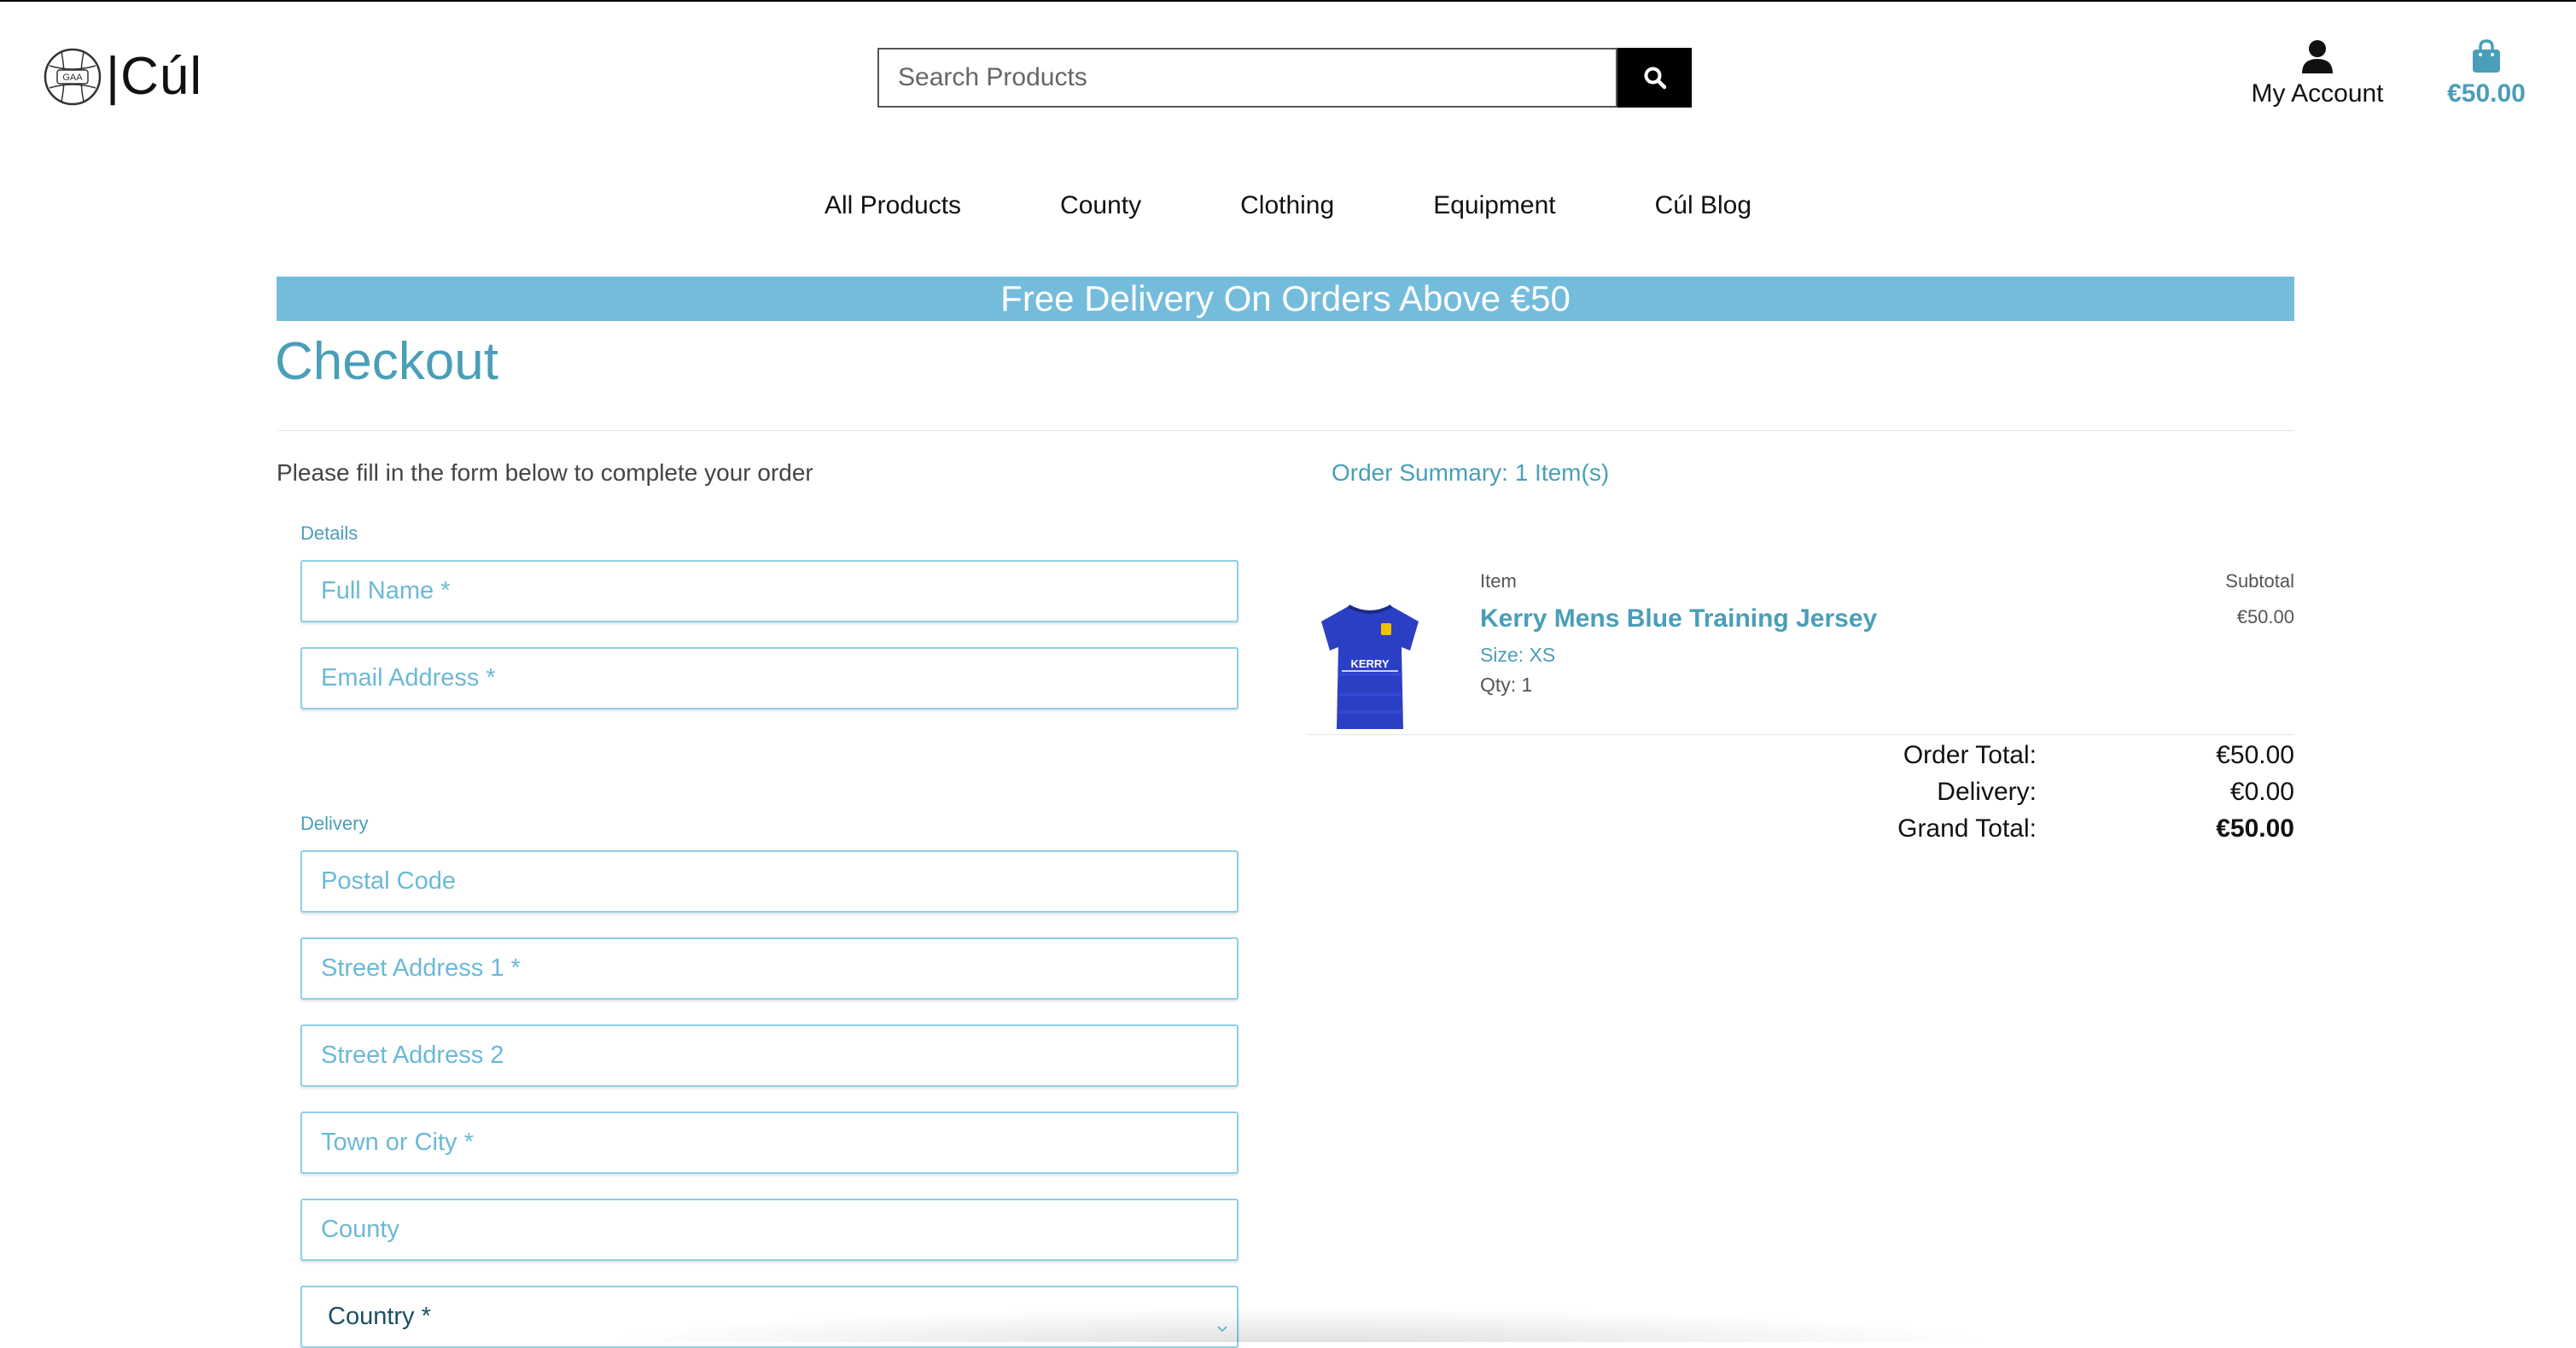 Image resolution: width=2576 pixels, height=1348 pixels. What do you see at coordinates (154, 76) in the screenshot?
I see `brand-name: |Cúl` at bounding box center [154, 76].